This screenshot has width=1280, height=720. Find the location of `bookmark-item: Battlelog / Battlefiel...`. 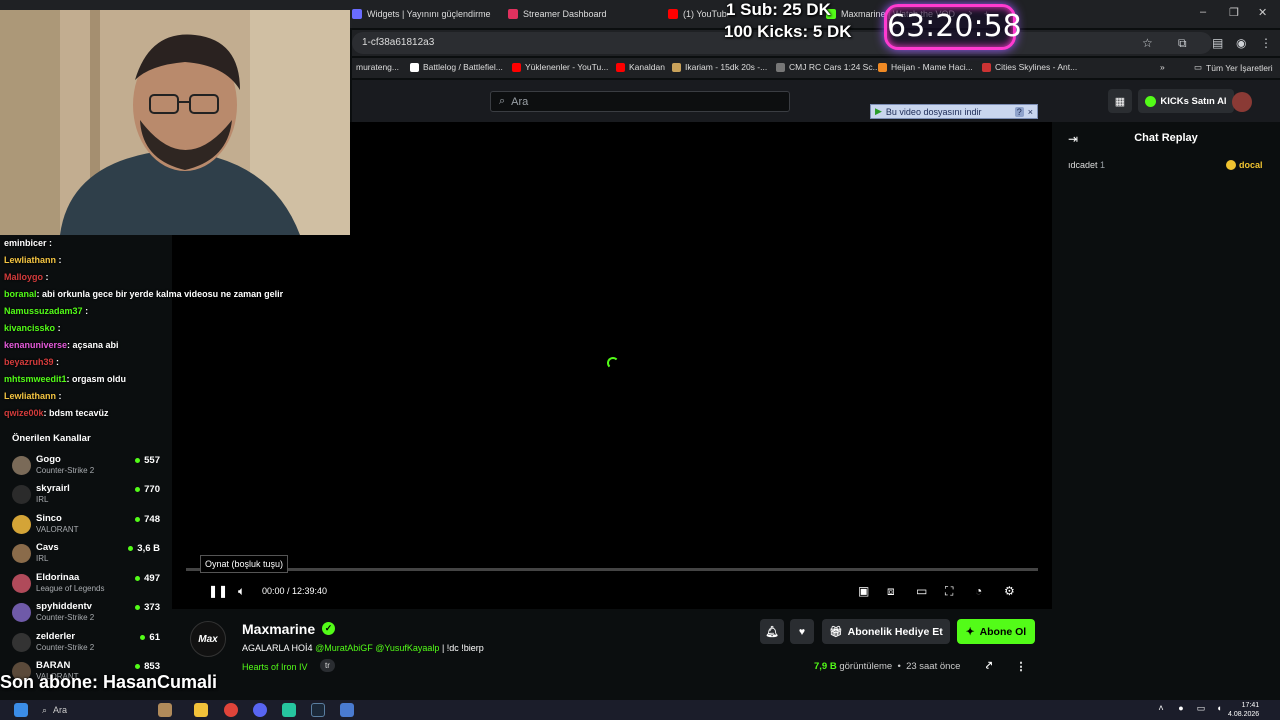

bookmark-item: Battlelog / Battlefiel... is located at coordinates (456, 67).